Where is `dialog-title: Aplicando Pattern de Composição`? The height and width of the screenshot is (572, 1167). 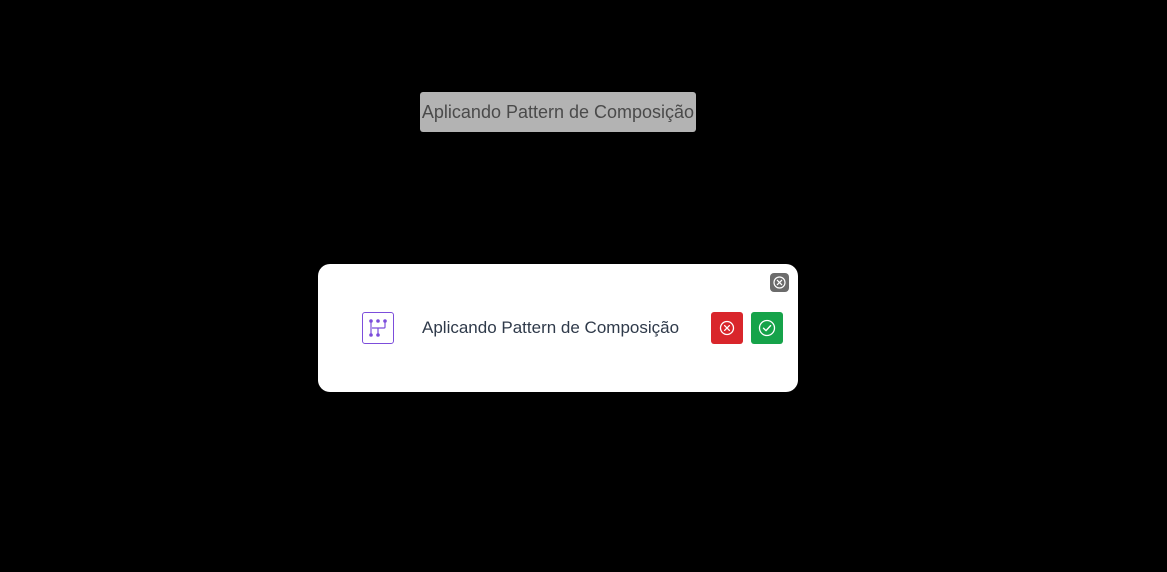
dialog-title: Aplicando Pattern de Composição is located at coordinates (551, 327).